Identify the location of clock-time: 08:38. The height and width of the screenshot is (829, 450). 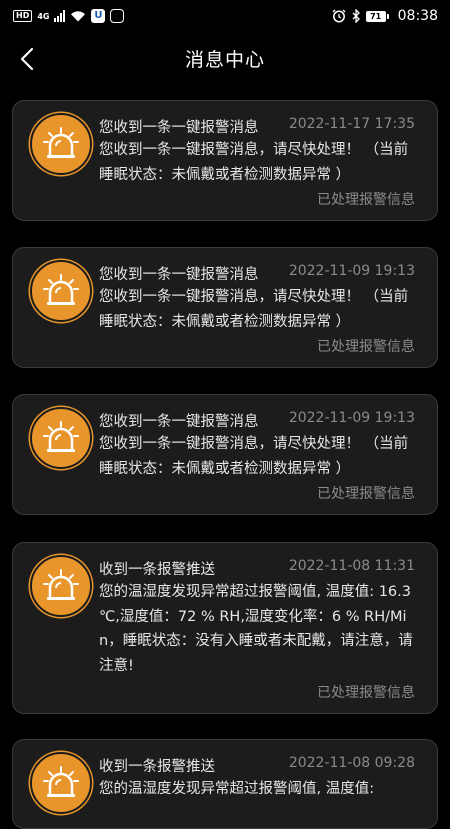
(417, 16).